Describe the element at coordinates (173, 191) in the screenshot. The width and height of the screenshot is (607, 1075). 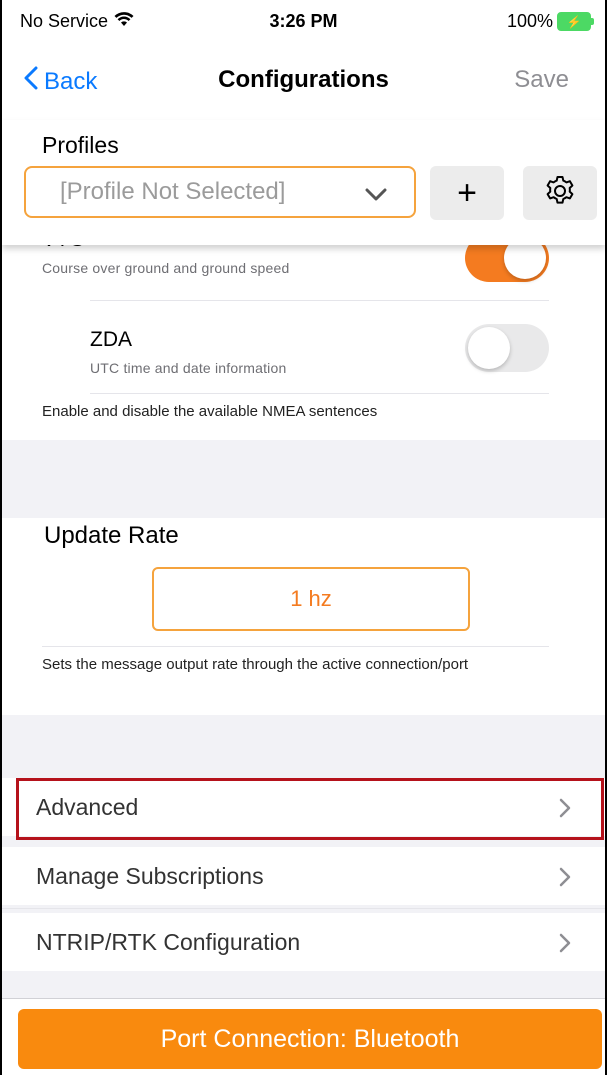
I see `profile-select-value: [Profile Not Selected]` at that location.